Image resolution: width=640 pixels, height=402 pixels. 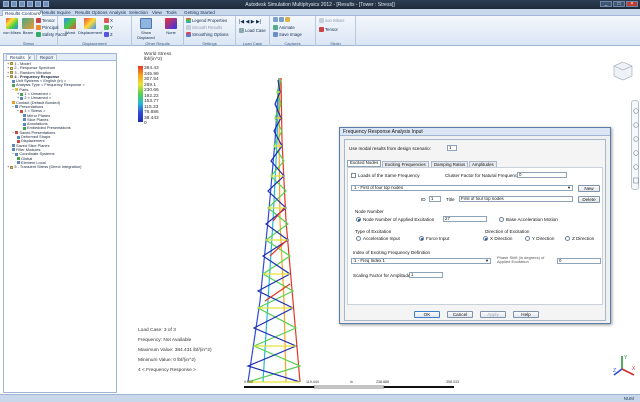 What do you see at coordinates (589, 188) in the screenshot?
I see `new-button: New` at bounding box center [589, 188].